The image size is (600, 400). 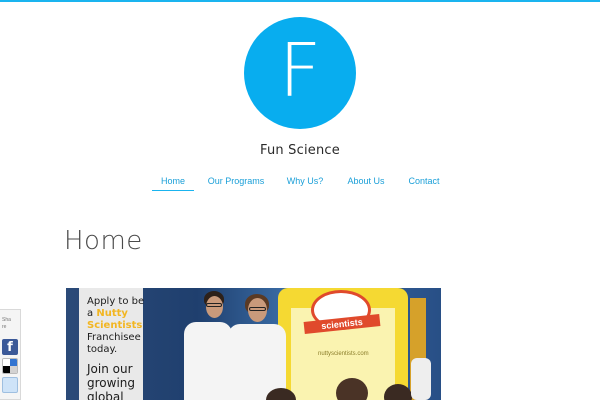 What do you see at coordinates (366, 183) in the screenshot?
I see `nav-item-about-us: About Us` at bounding box center [366, 183].